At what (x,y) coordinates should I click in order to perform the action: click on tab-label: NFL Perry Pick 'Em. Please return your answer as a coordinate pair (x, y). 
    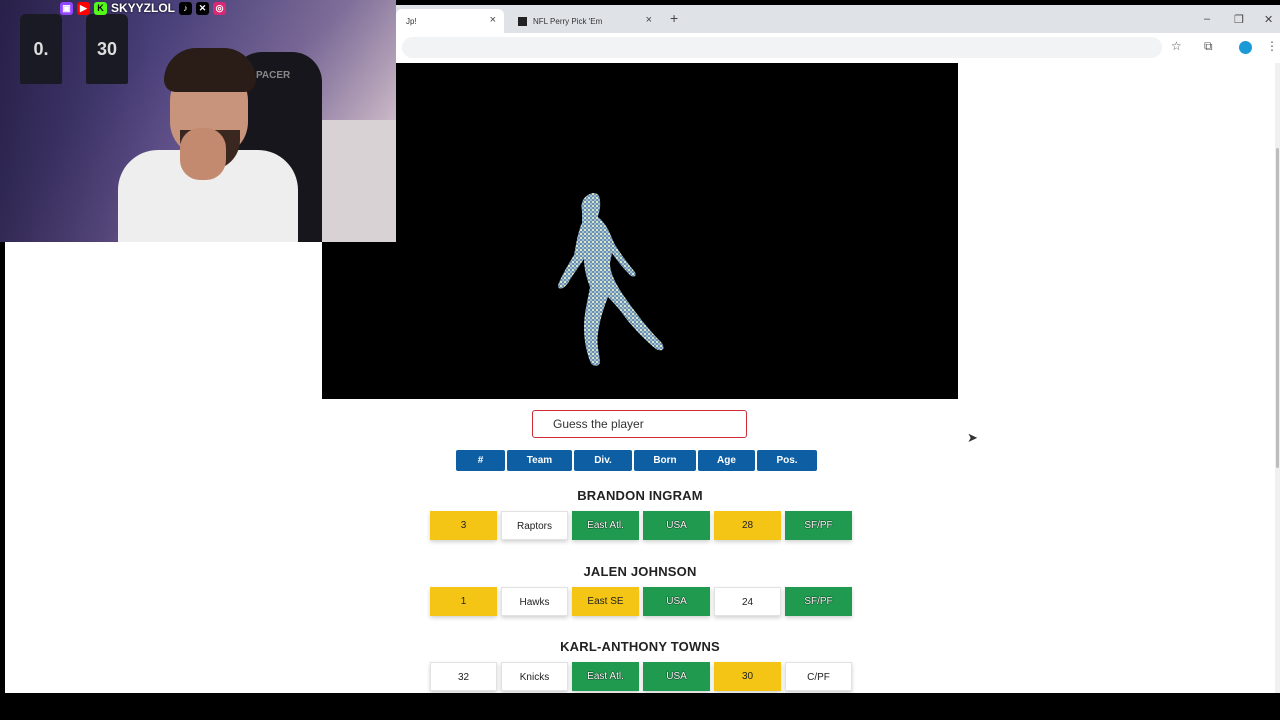
    Looking at the image, I should click on (568, 21).